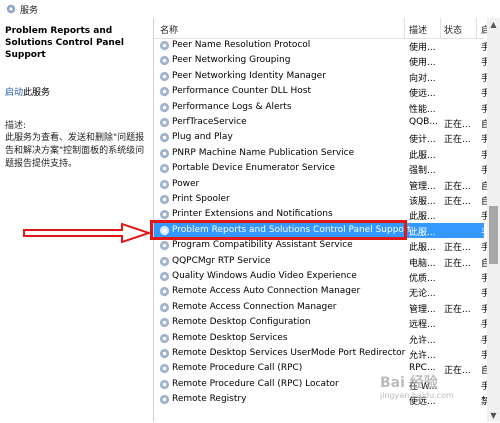 The image size is (500, 423). I want to click on service-name: Plug and Play, so click(202, 137).